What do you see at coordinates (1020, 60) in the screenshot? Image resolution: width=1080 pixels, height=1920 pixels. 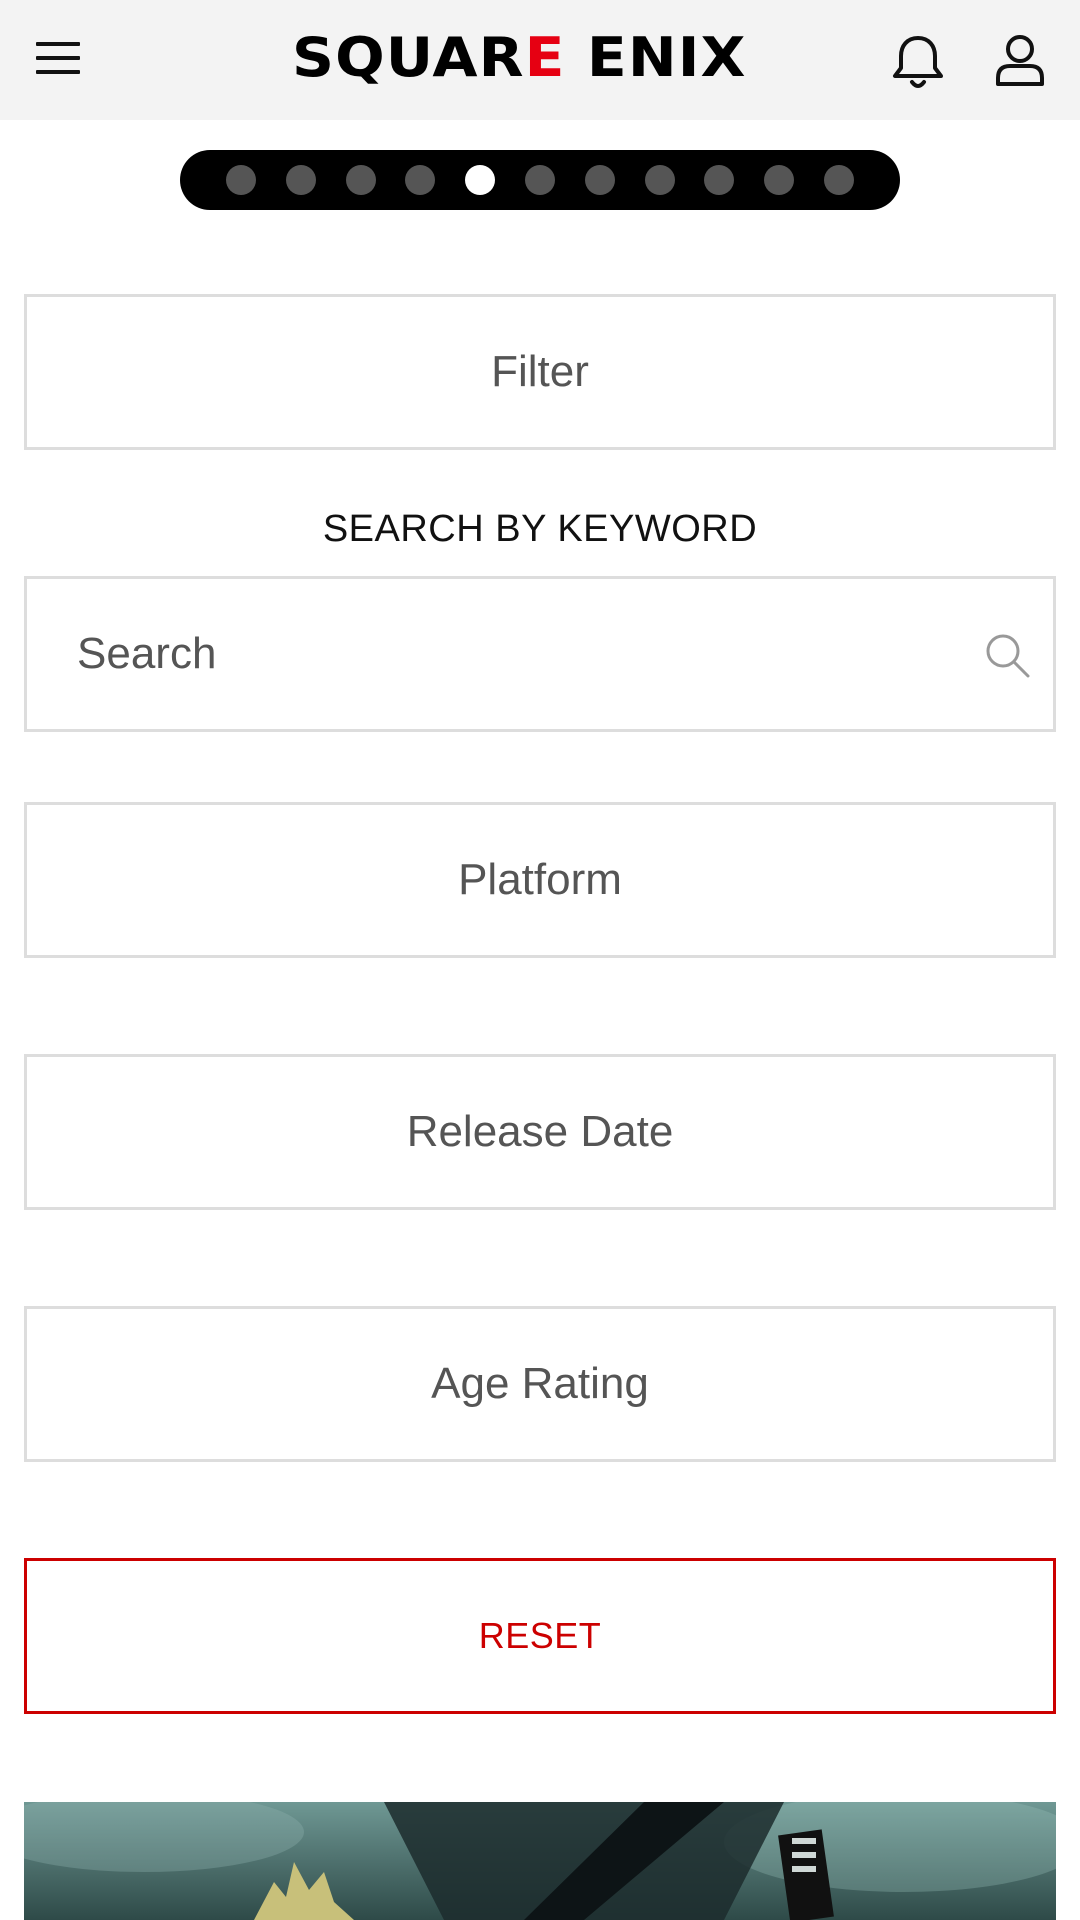 I see `user-icon` at bounding box center [1020, 60].